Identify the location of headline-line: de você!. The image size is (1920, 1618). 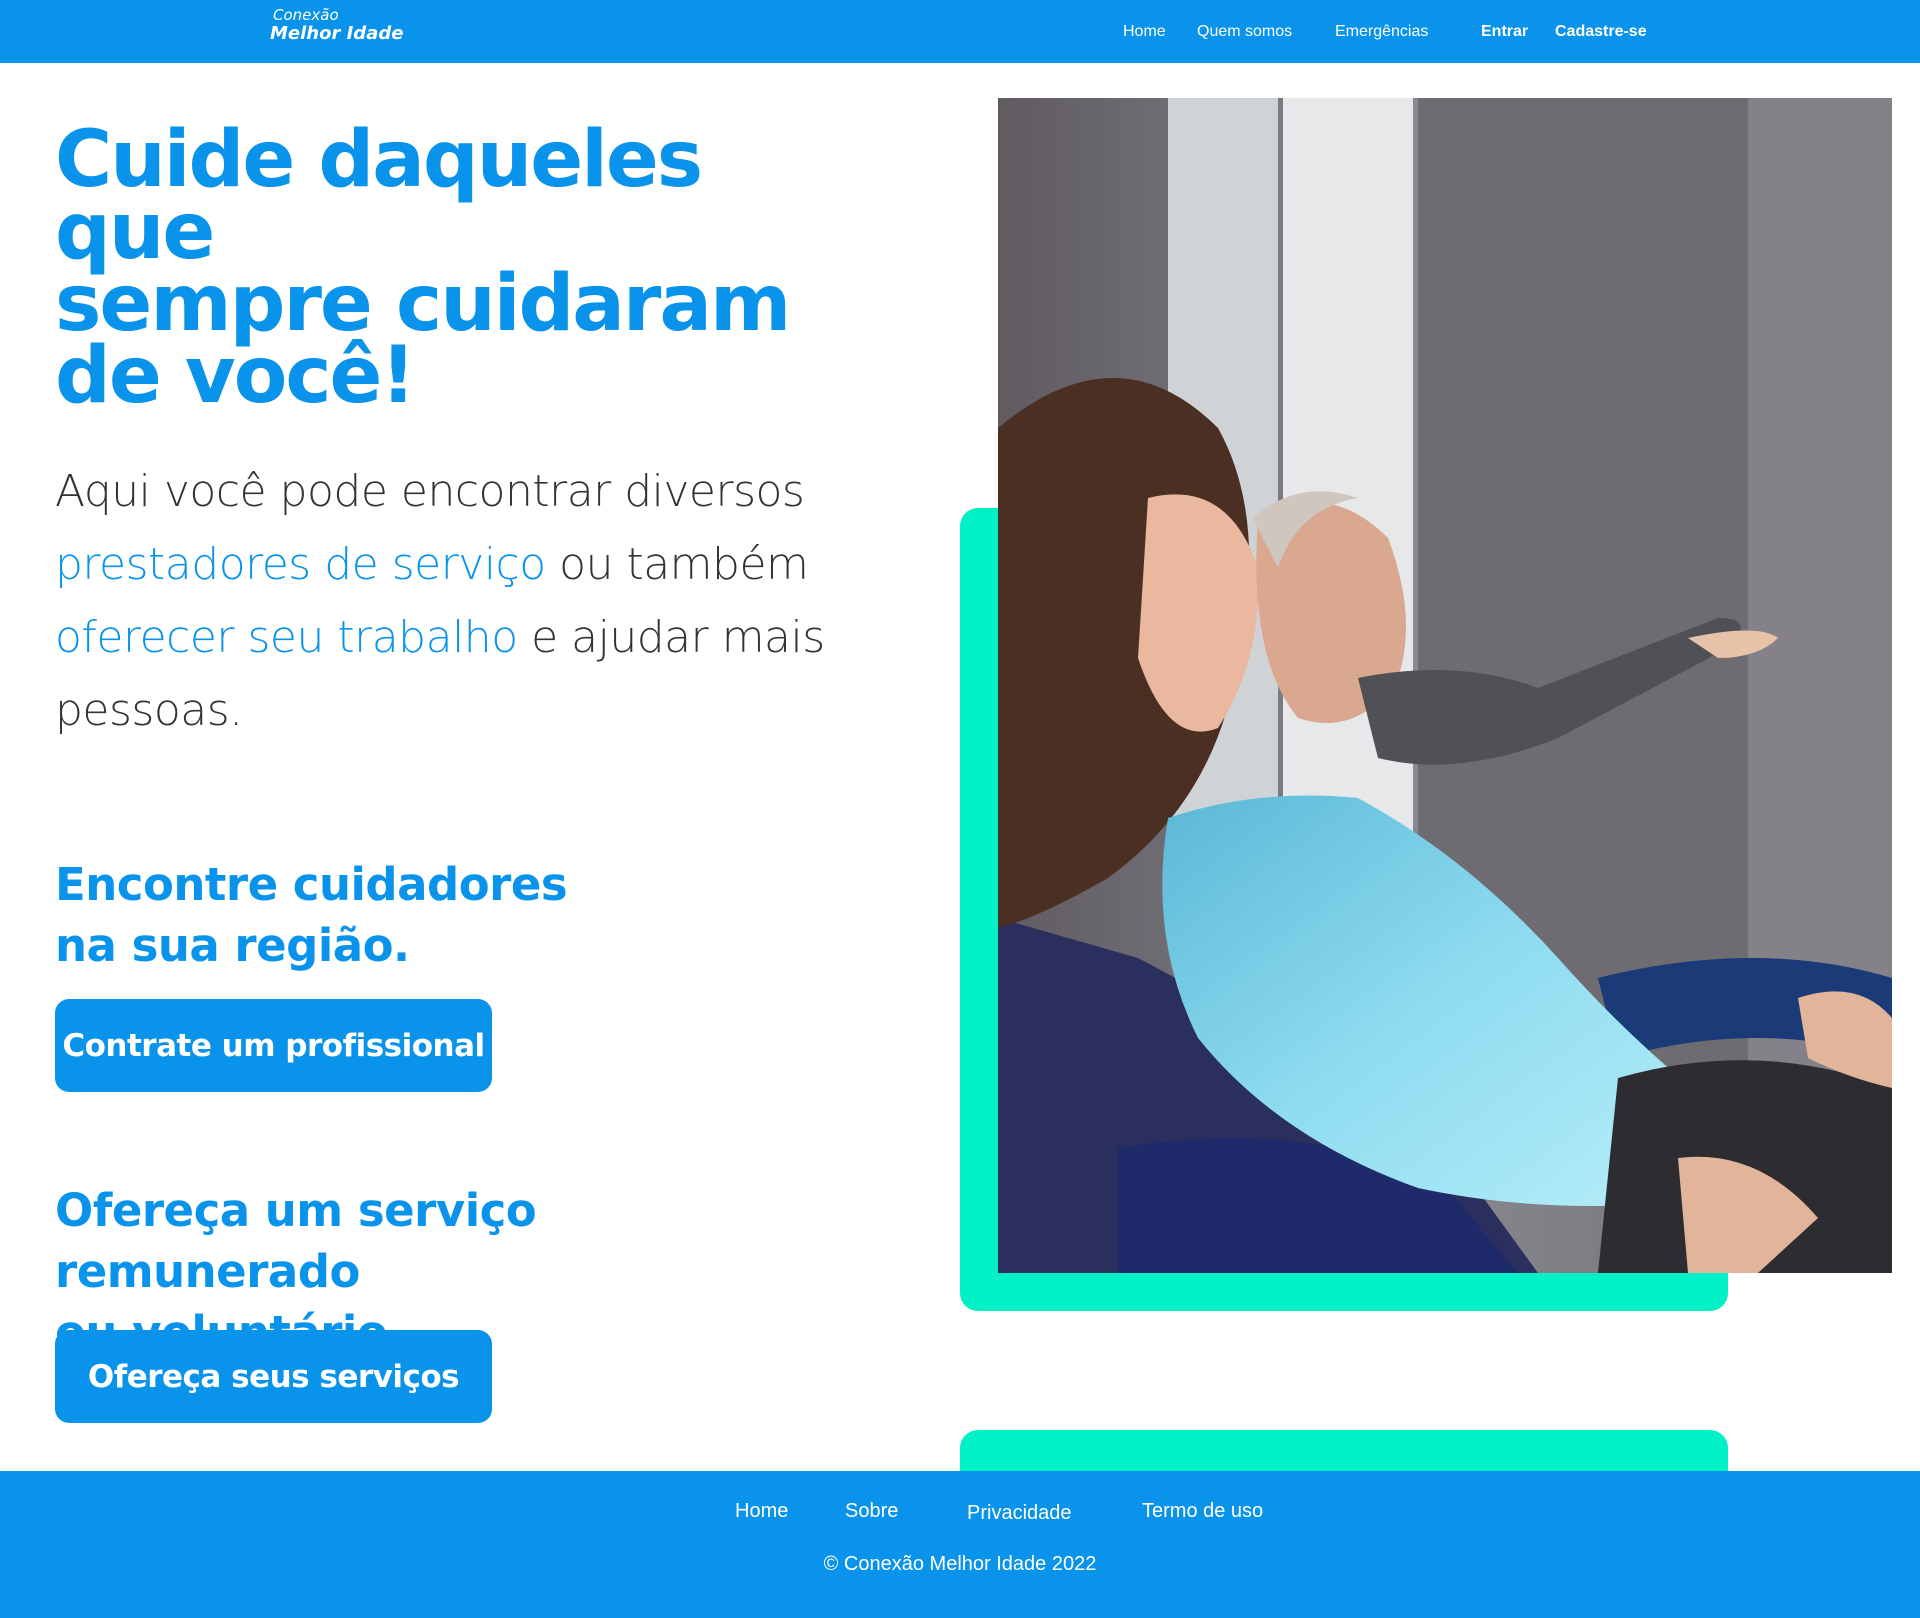
(235, 376).